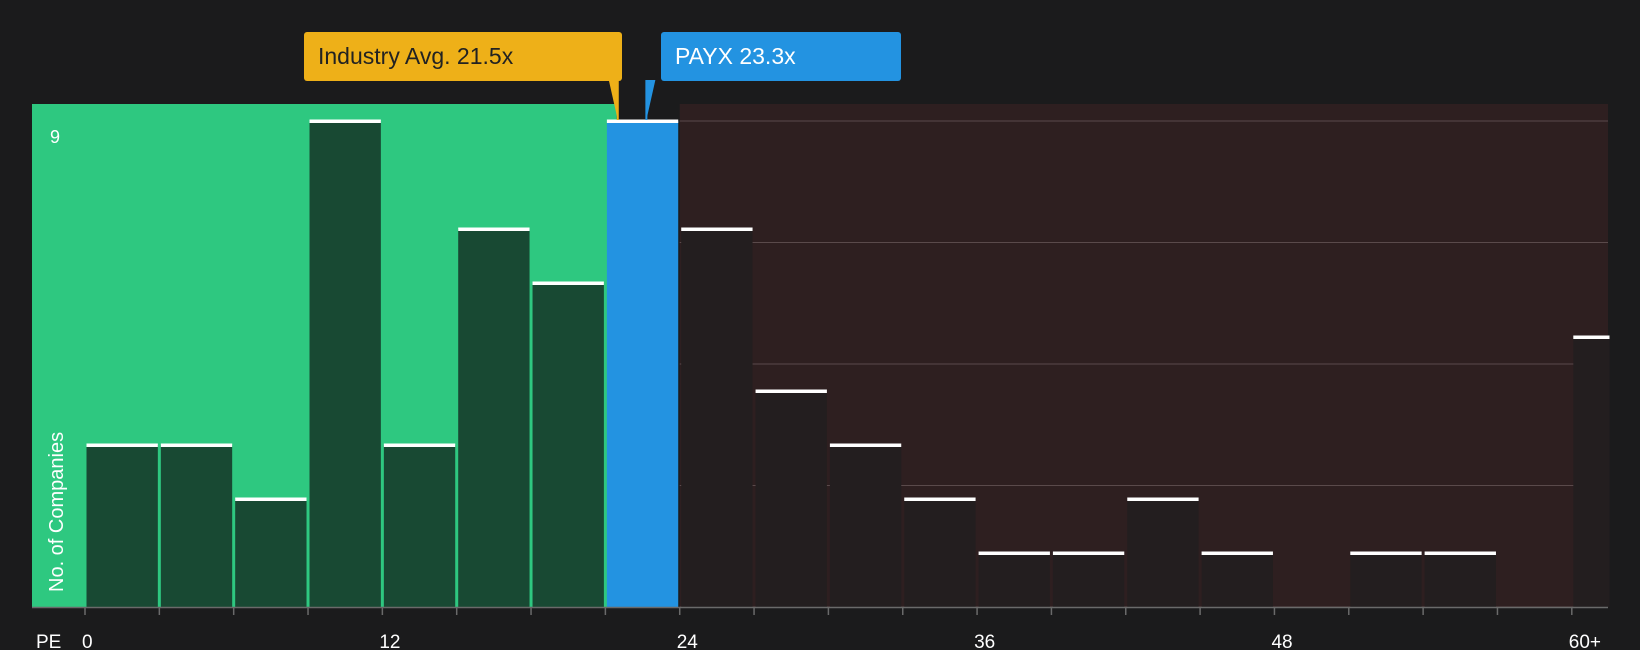  I want to click on x-tick-label: 0, so click(87, 641).